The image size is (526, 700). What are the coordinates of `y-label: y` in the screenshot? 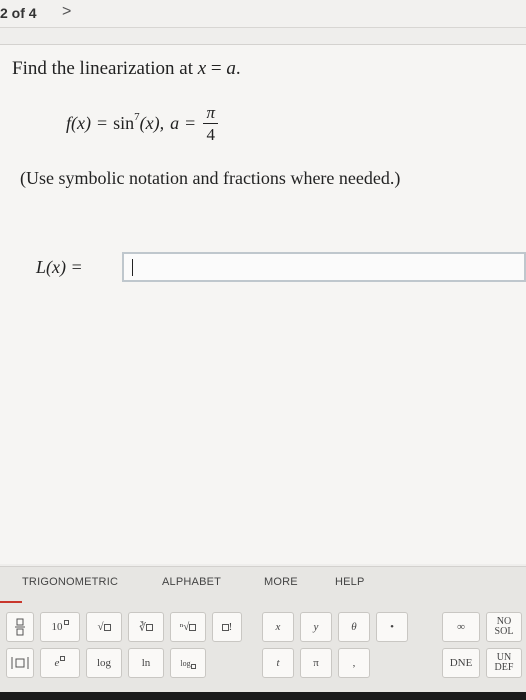 It's located at (316, 627).